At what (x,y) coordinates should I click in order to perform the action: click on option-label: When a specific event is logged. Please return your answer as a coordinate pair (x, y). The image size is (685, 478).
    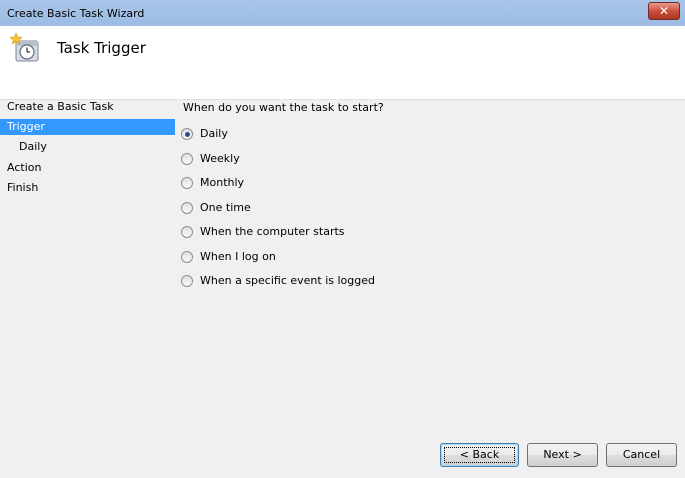
    Looking at the image, I should click on (287, 280).